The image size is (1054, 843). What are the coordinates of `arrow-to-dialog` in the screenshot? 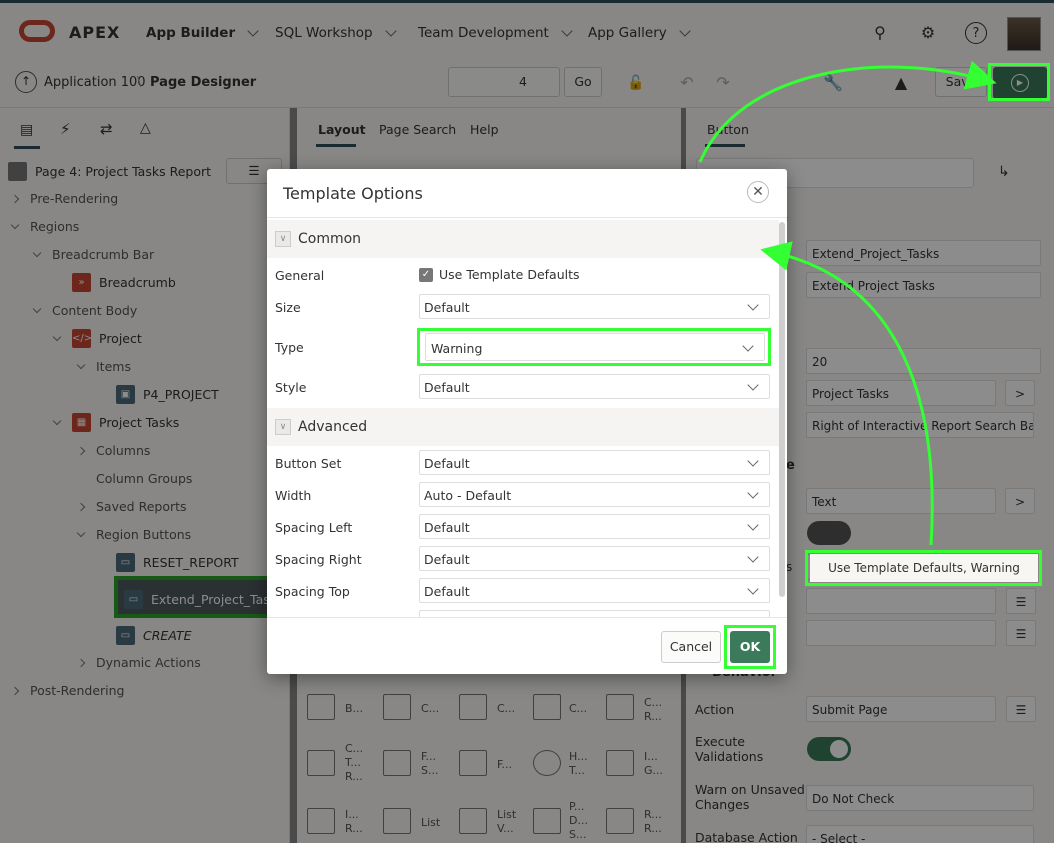 It's located at (847, 393).